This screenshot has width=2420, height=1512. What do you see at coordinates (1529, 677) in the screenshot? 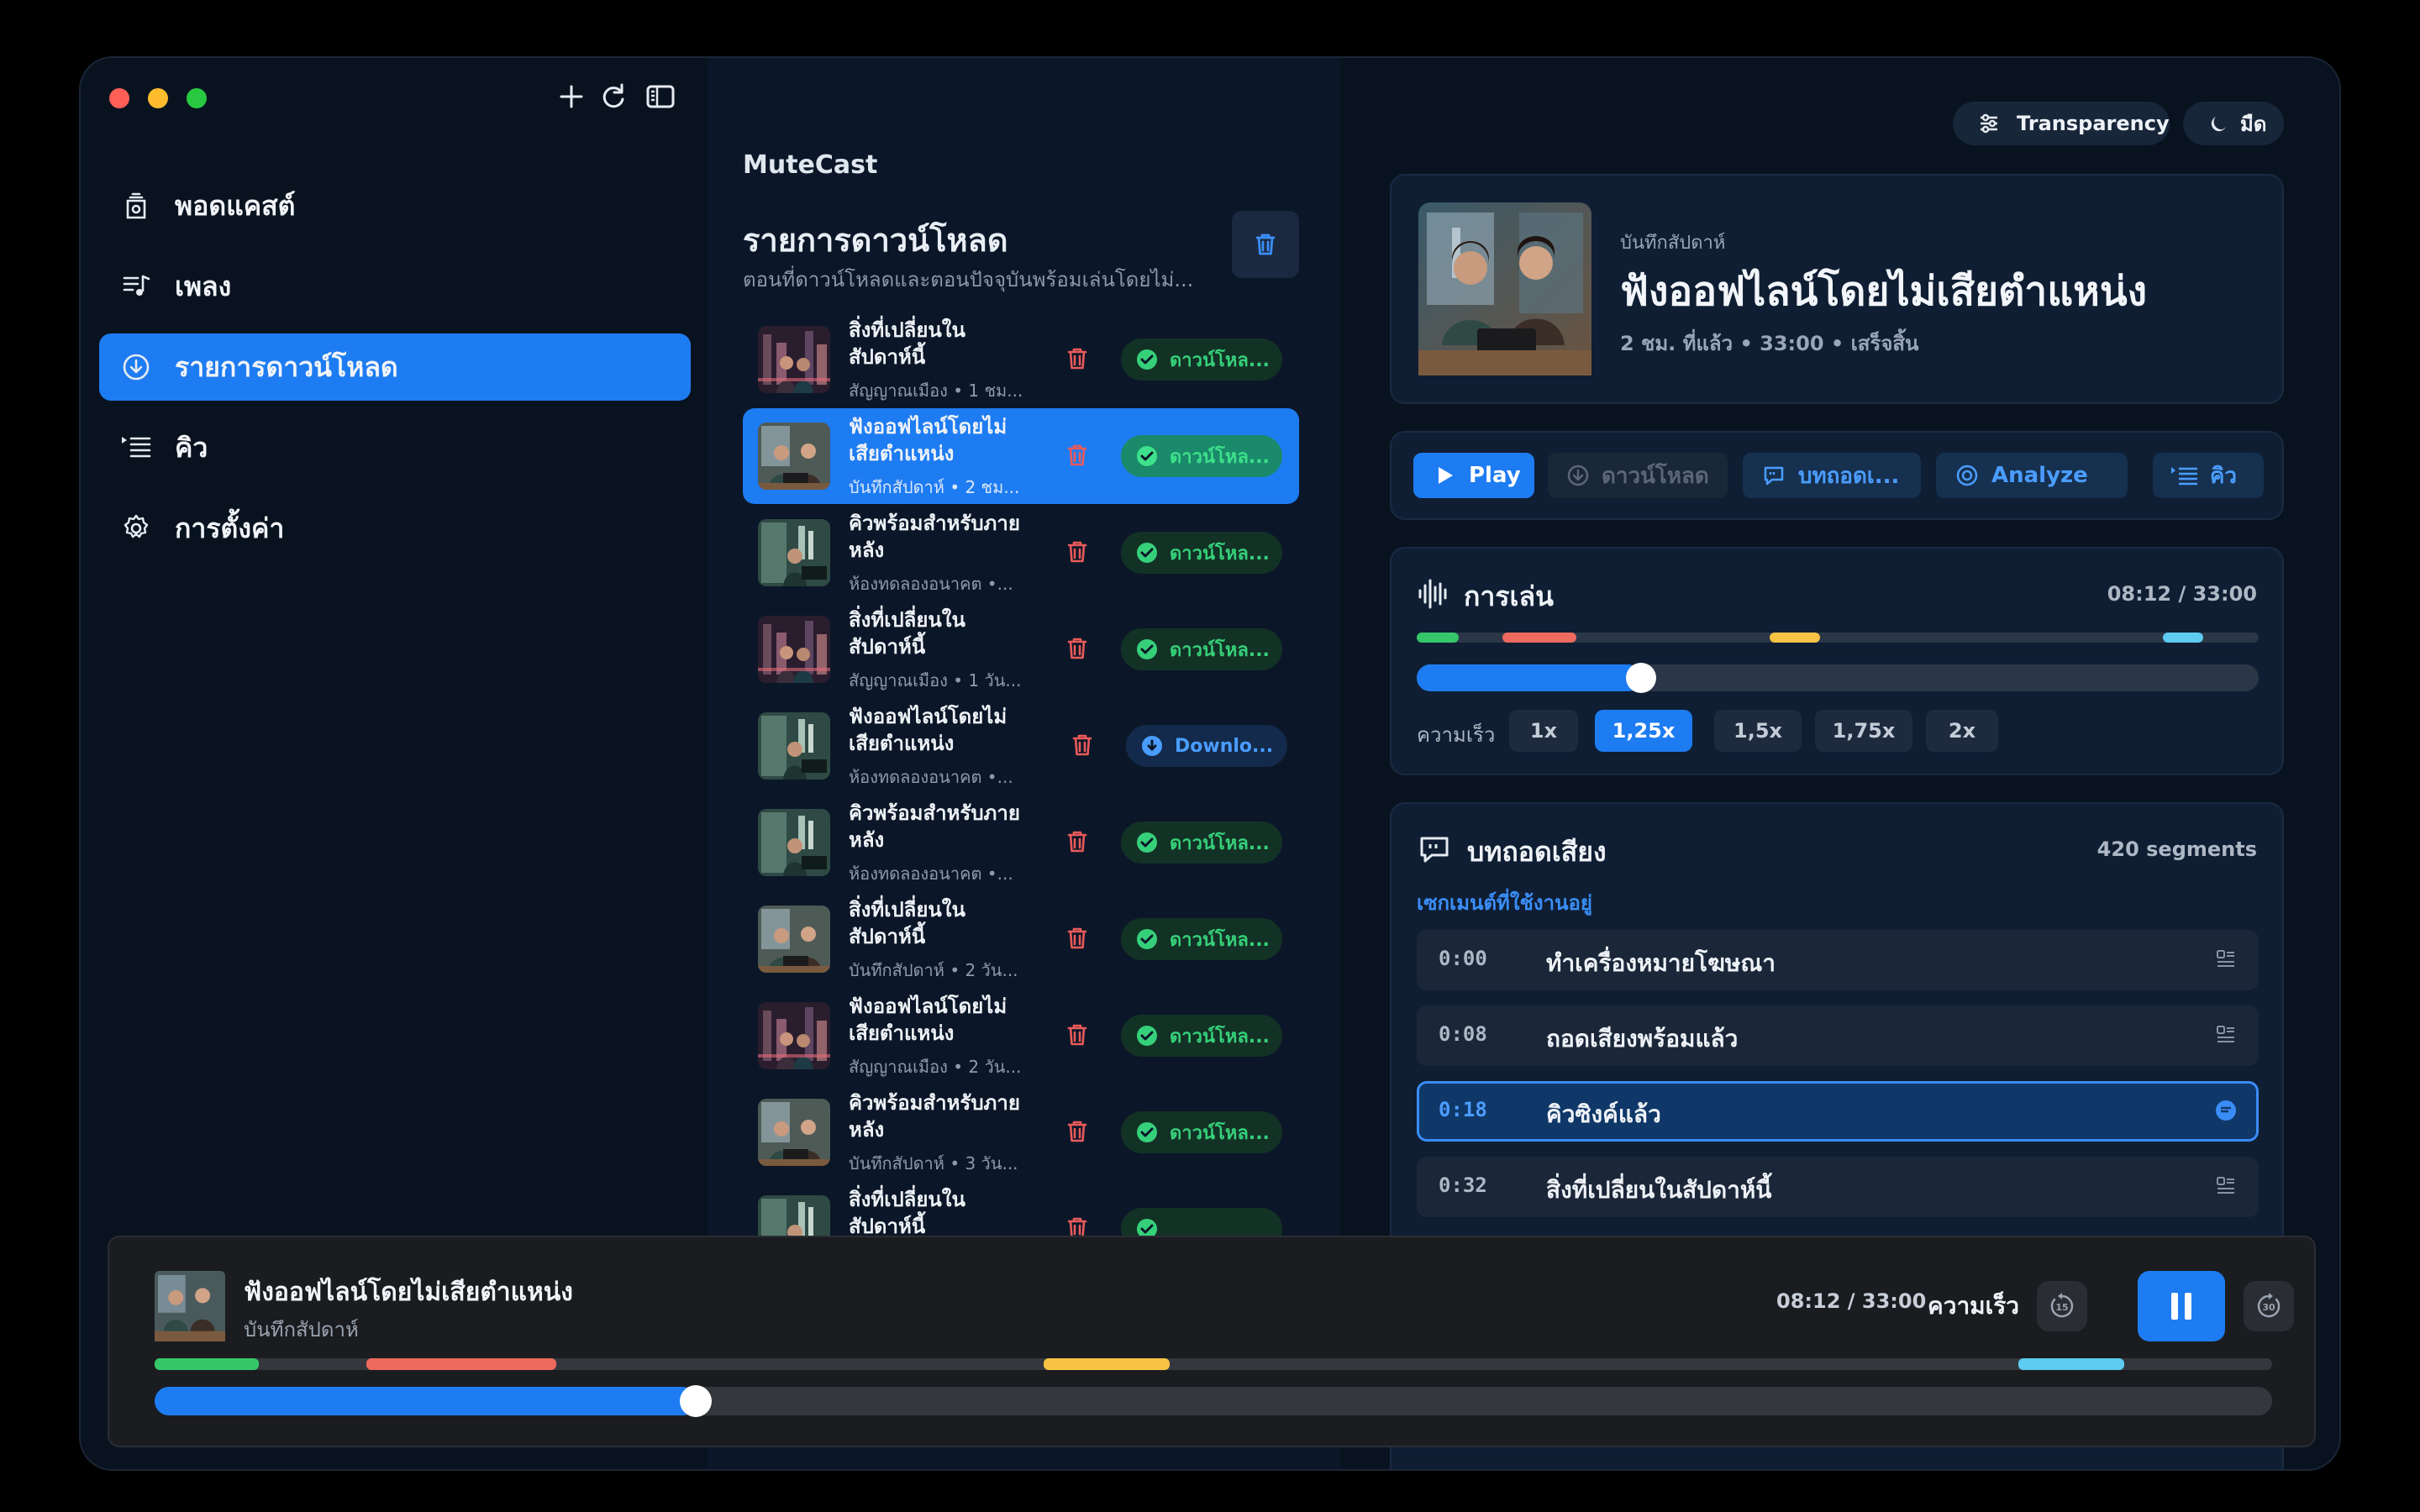
I see `playback-progress-fill` at bounding box center [1529, 677].